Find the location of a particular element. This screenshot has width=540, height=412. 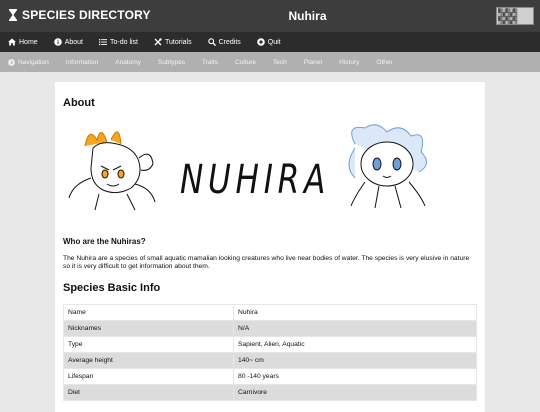

nav-about-label: About is located at coordinates (73, 42).